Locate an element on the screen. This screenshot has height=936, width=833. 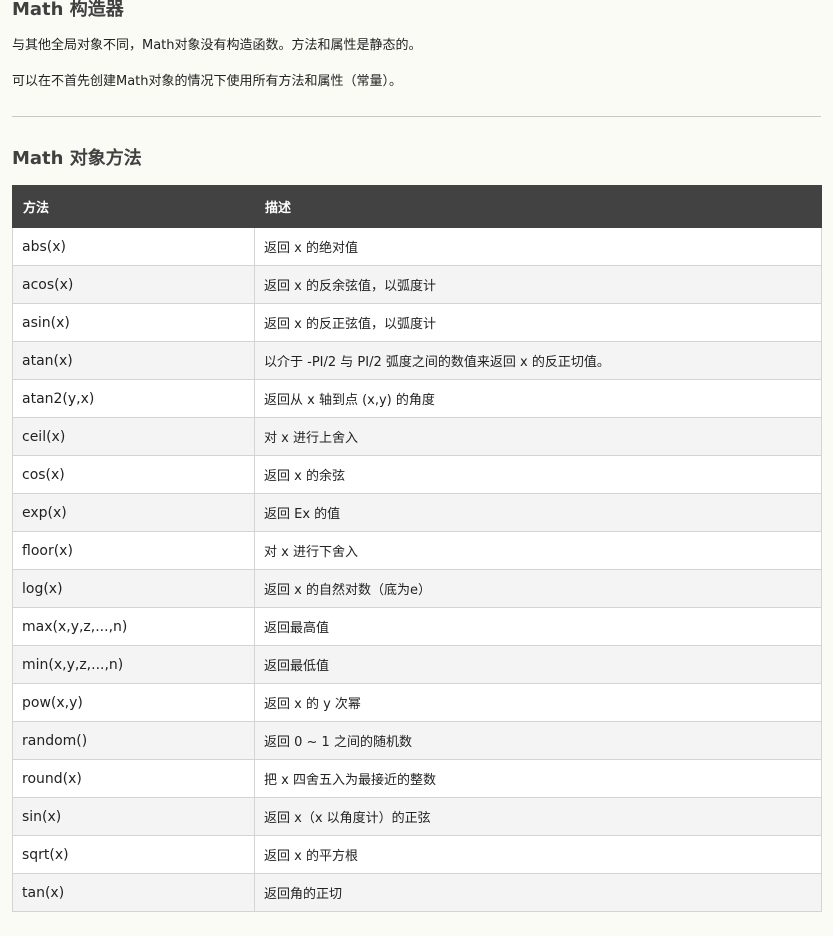
header-description: 描述 is located at coordinates (538, 206).